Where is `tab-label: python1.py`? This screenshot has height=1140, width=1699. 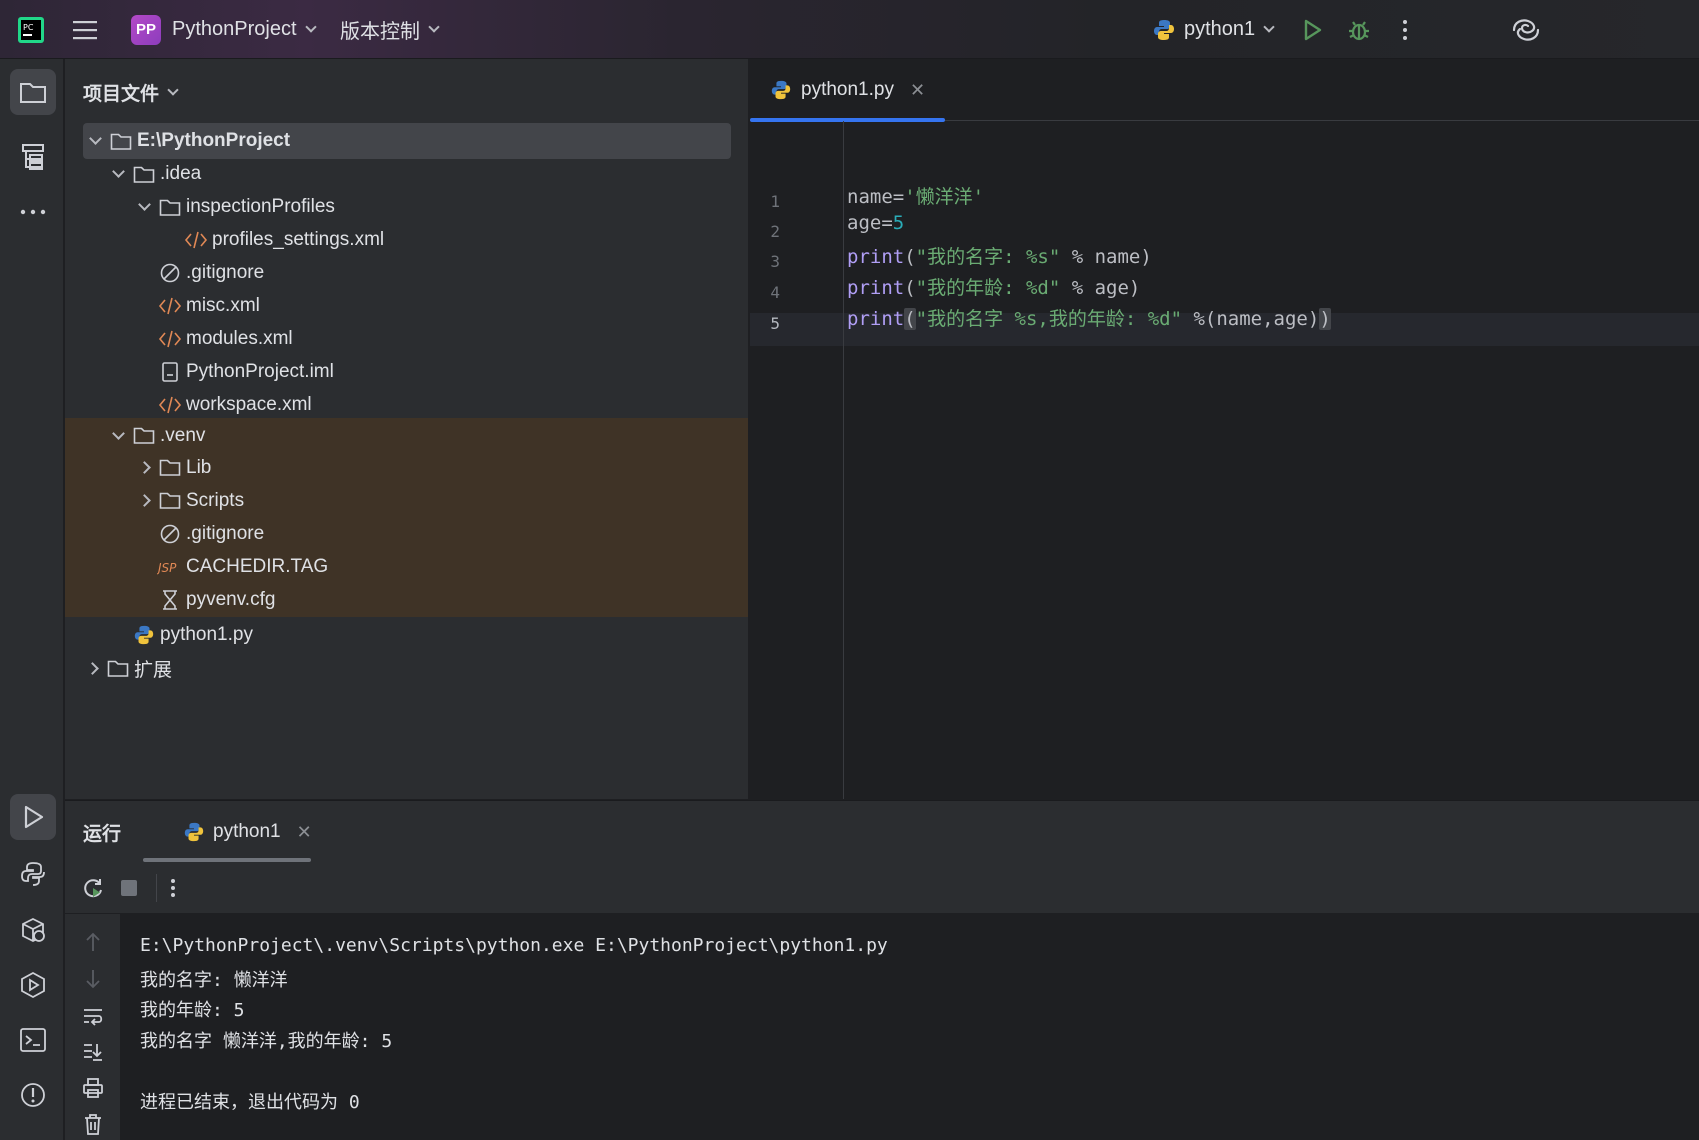 tab-label: python1.py is located at coordinates (847, 89).